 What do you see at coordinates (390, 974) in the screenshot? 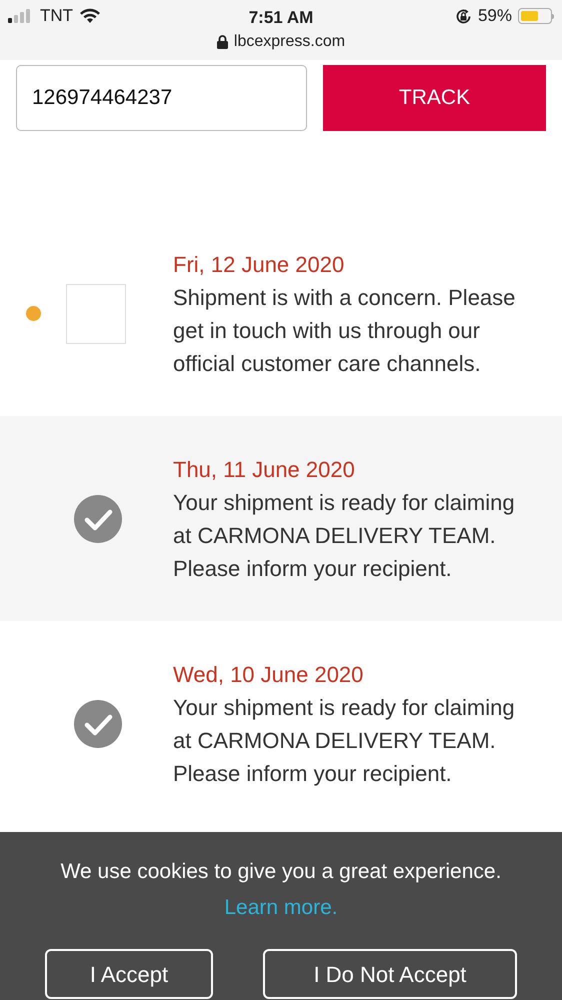
I see `decline-button: I Do Not Accept` at bounding box center [390, 974].